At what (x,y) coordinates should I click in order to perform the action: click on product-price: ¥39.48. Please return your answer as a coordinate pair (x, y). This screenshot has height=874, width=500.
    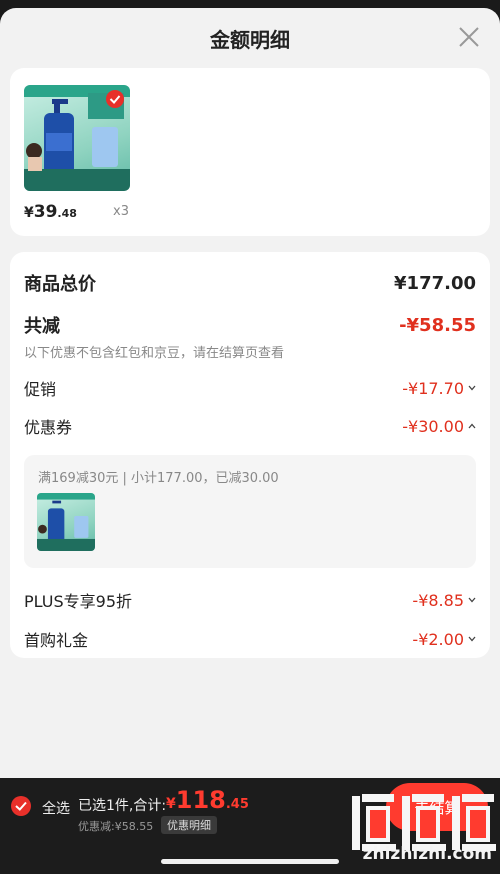
    Looking at the image, I should click on (50, 212).